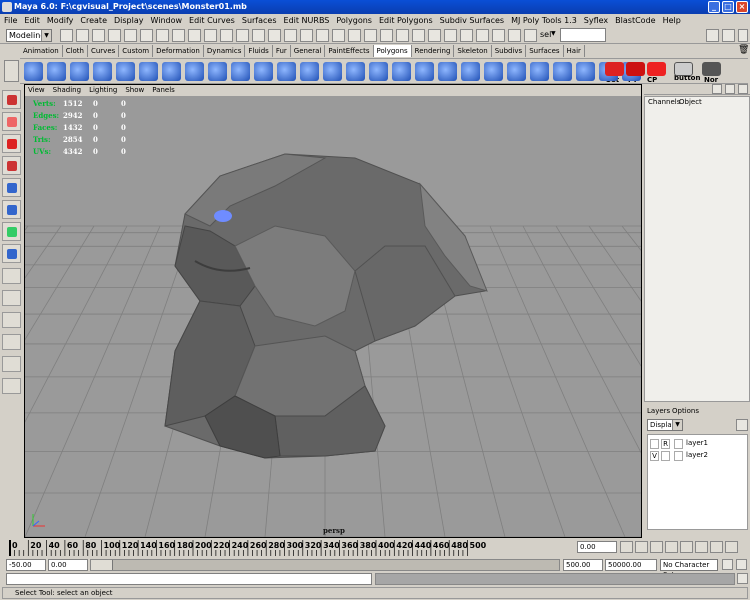  What do you see at coordinates (41, 51) in the screenshot?
I see `shelf-tab-animation: Animation` at bounding box center [41, 51].